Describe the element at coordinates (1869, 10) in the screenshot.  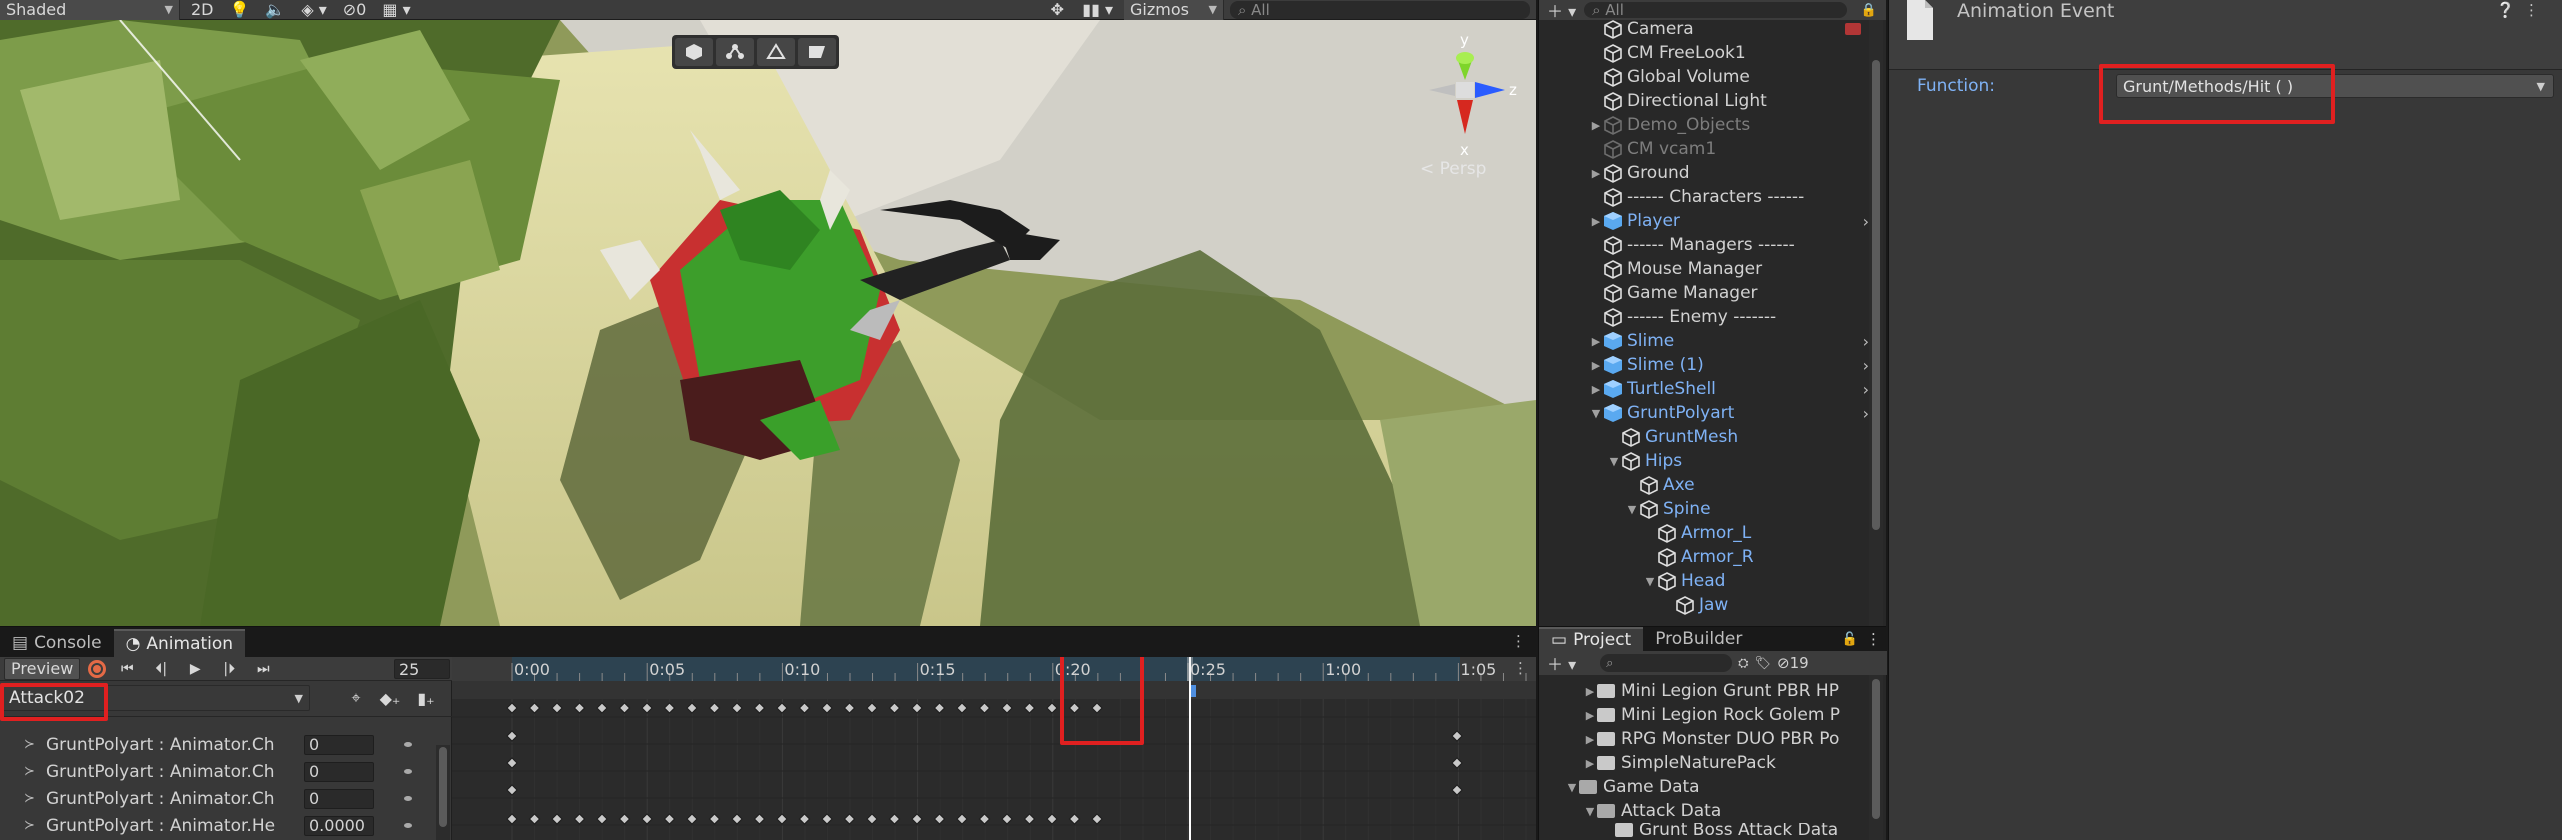
I see `lock-icon: 🔒` at that location.